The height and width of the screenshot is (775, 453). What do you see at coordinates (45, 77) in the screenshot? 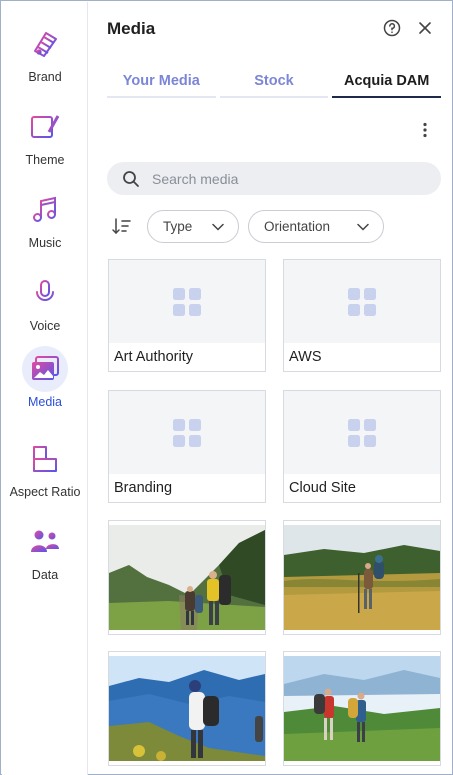
I see `sidebar-item-label: Brand` at bounding box center [45, 77].